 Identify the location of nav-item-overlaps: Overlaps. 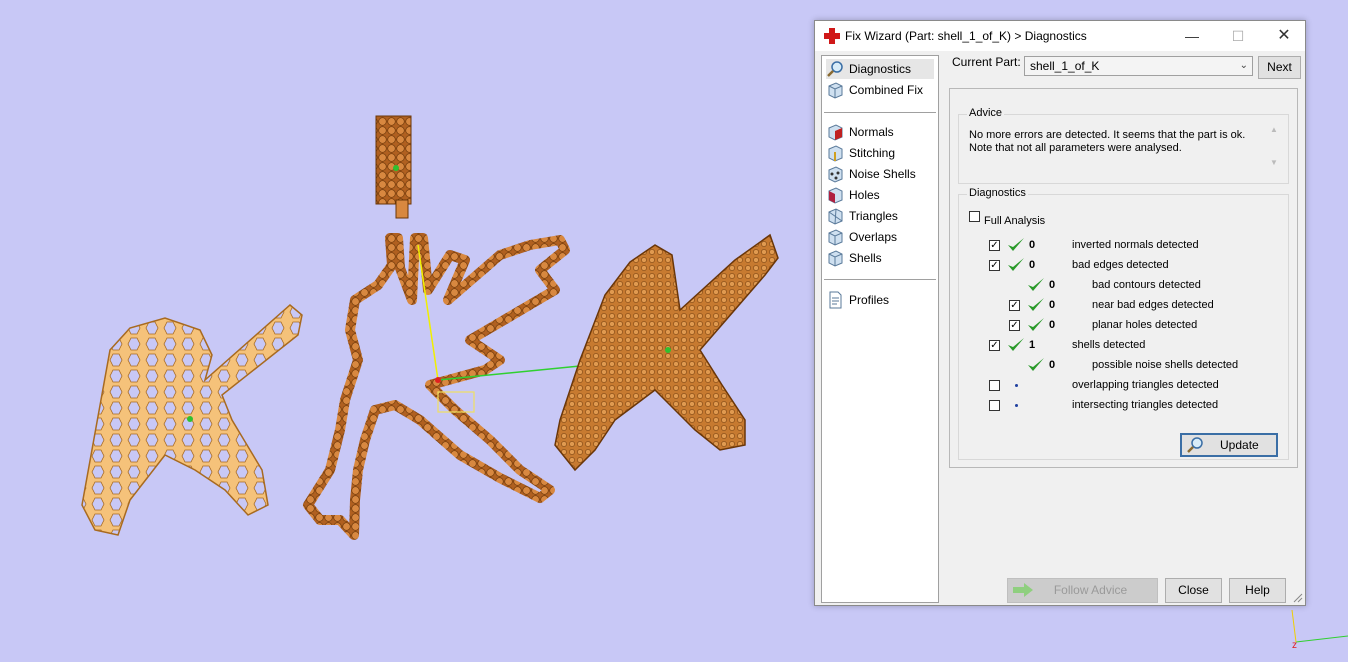
(880, 237).